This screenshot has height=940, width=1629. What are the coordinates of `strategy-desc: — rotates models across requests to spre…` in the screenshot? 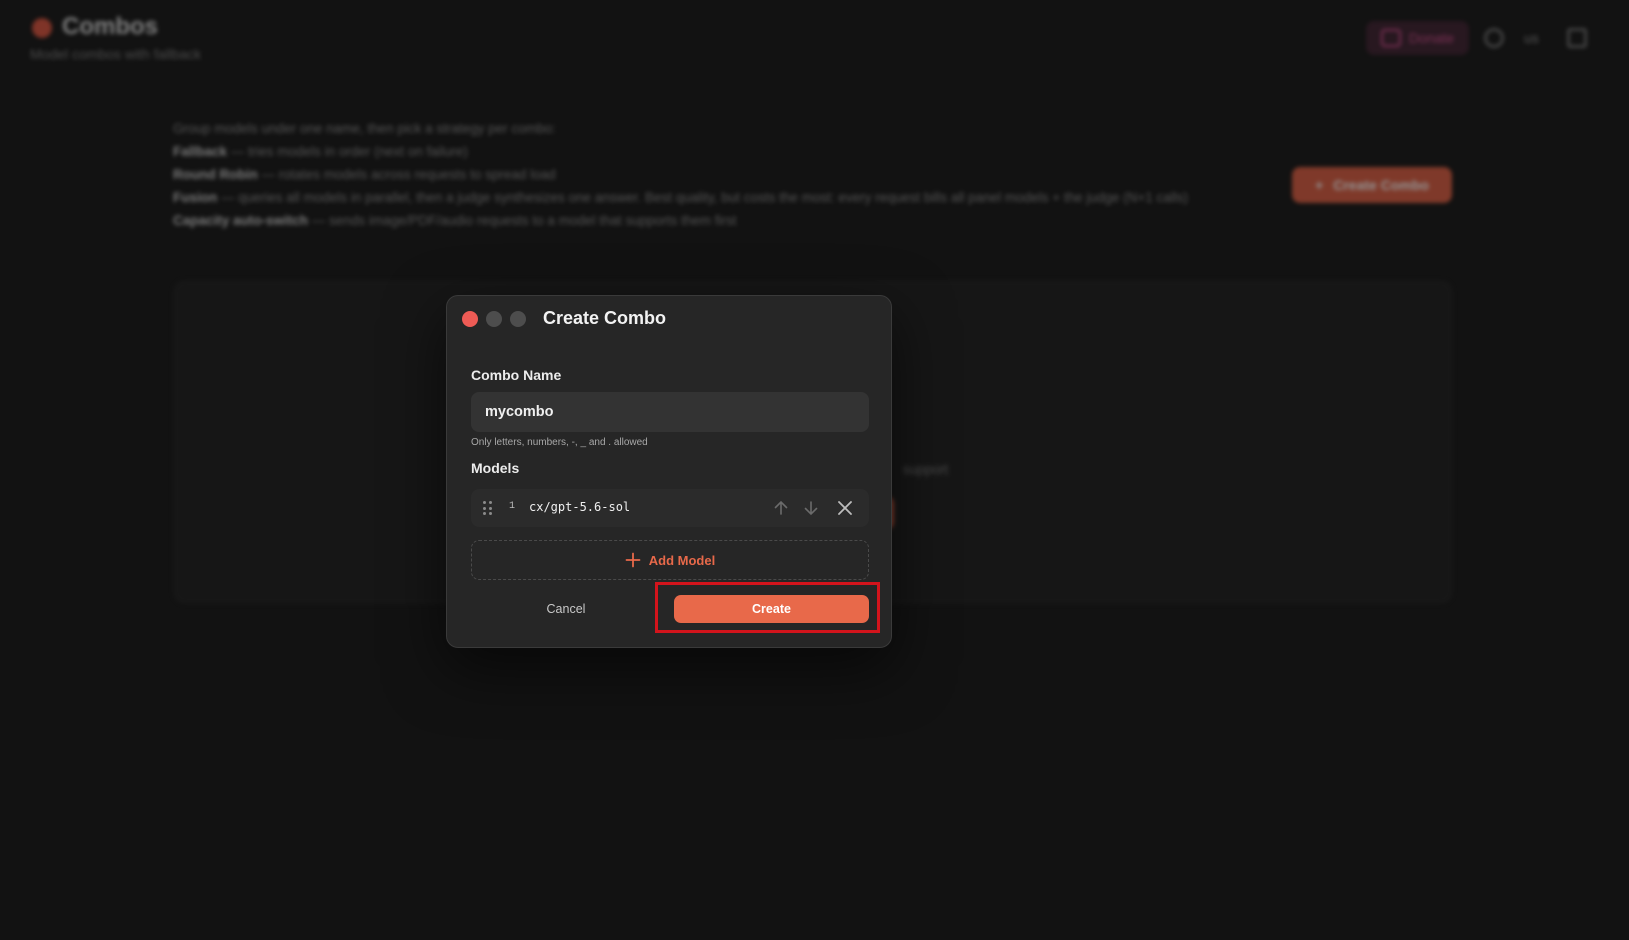 It's located at (408, 174).